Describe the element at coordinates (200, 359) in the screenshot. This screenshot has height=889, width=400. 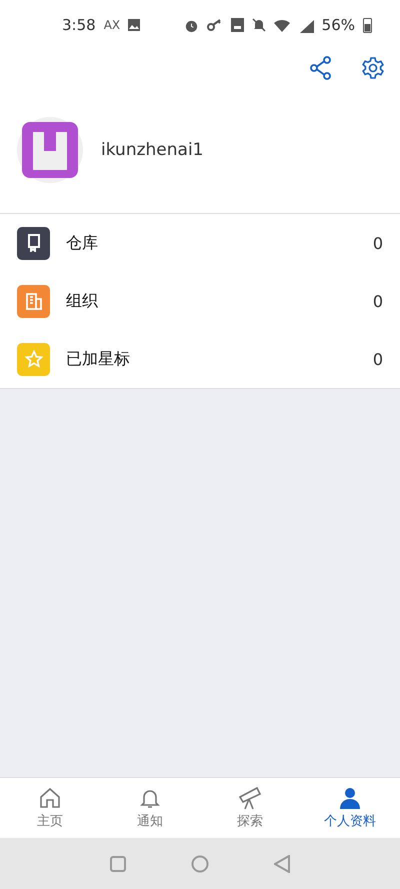
I see `menu-row: 已加星标 0` at that location.